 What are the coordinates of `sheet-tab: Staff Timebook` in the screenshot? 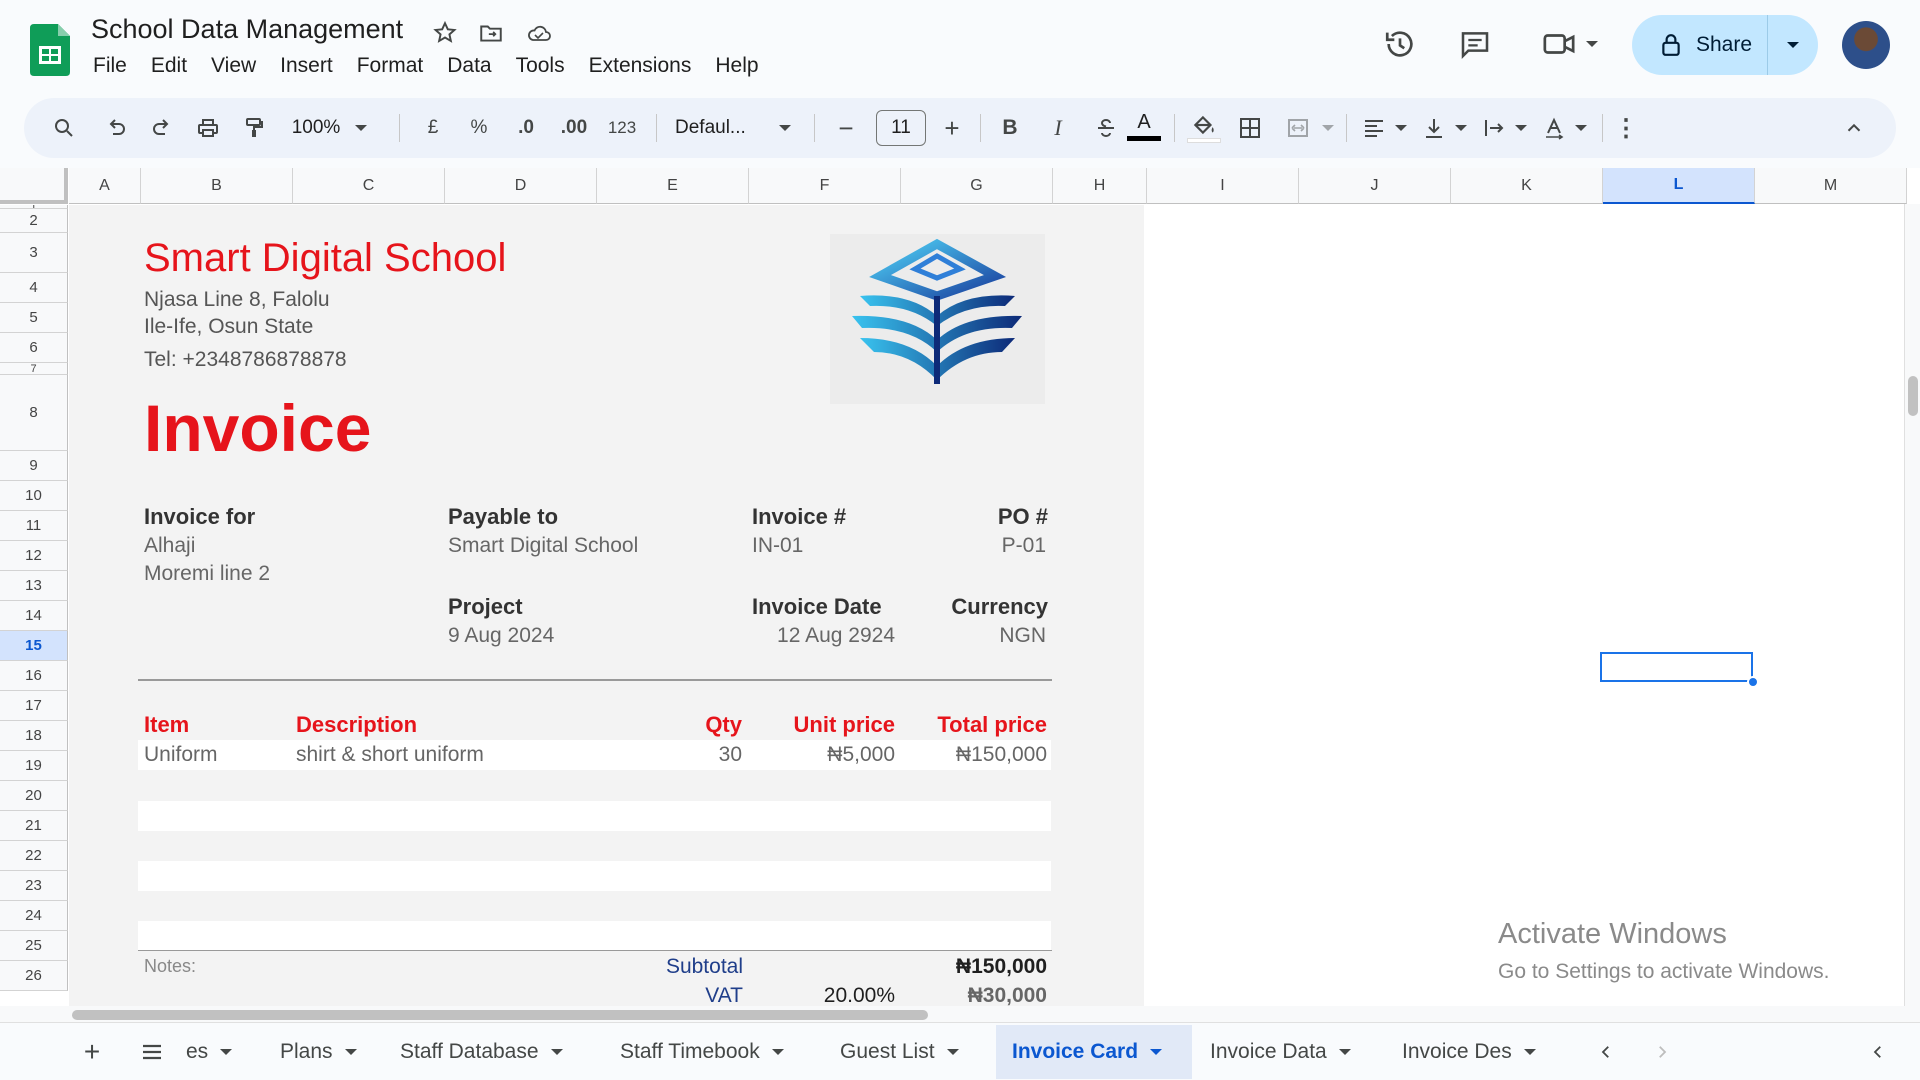 It's located at (708, 1052).